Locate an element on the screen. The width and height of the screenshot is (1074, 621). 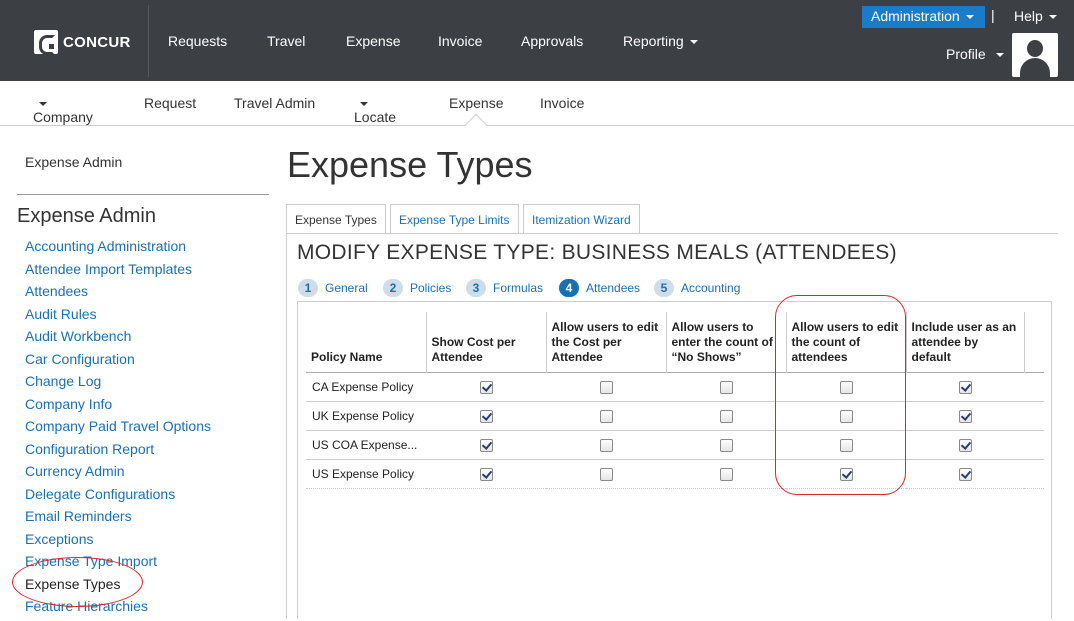
sidebar-item-email-reminders: Email Reminders is located at coordinates (118, 519).